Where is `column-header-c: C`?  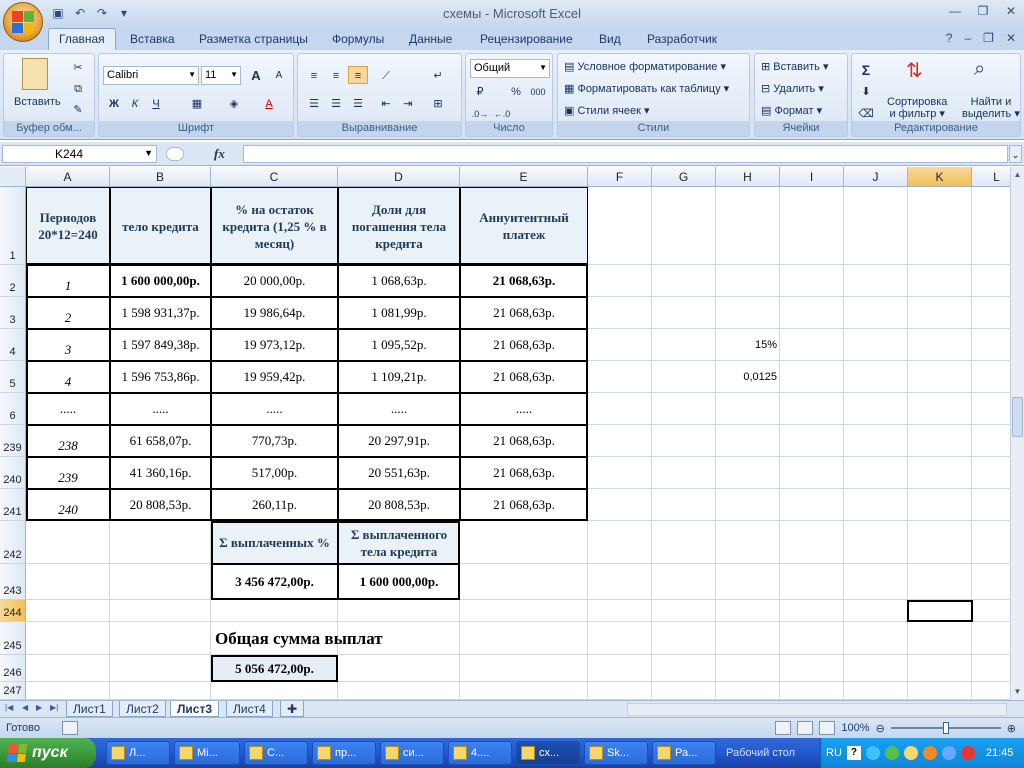
column-header-c: C is located at coordinates (274, 177).